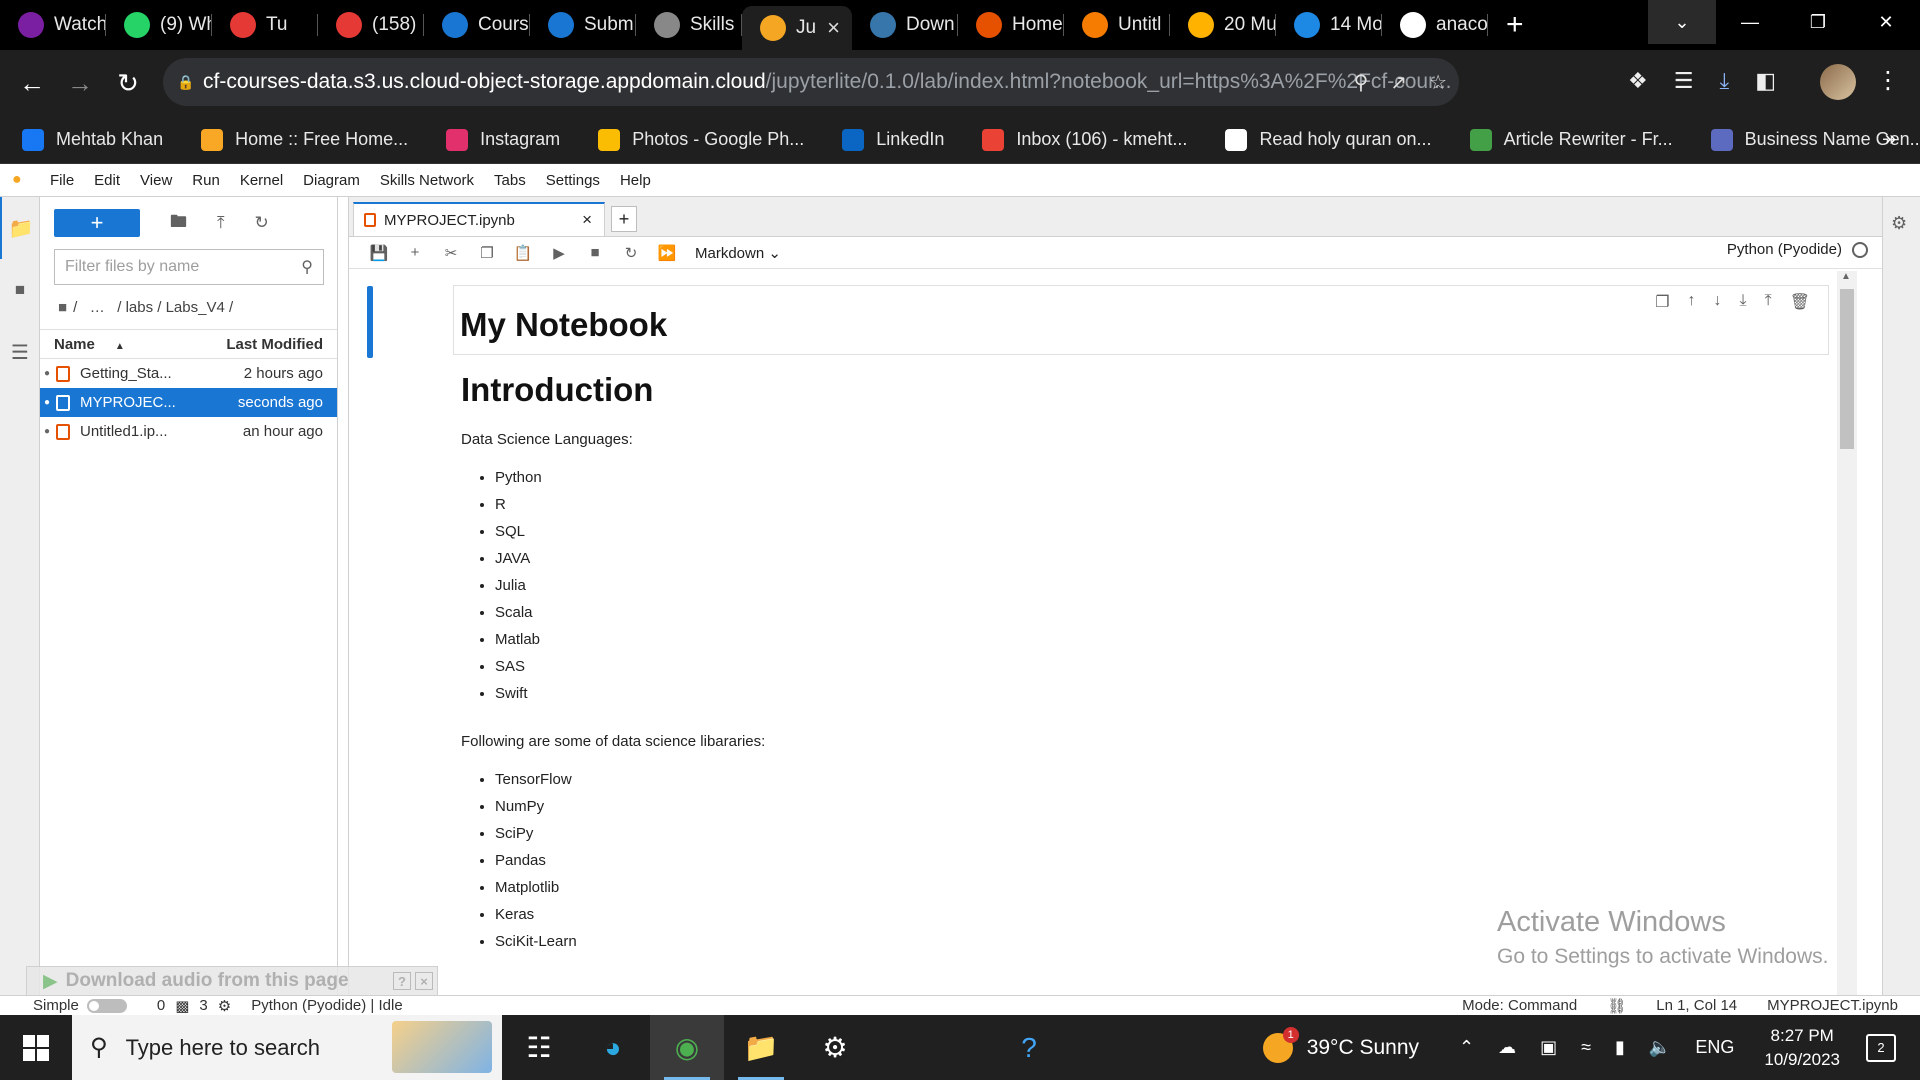  Describe the element at coordinates (183, 267) in the screenshot. I see `filter-files-input` at that location.